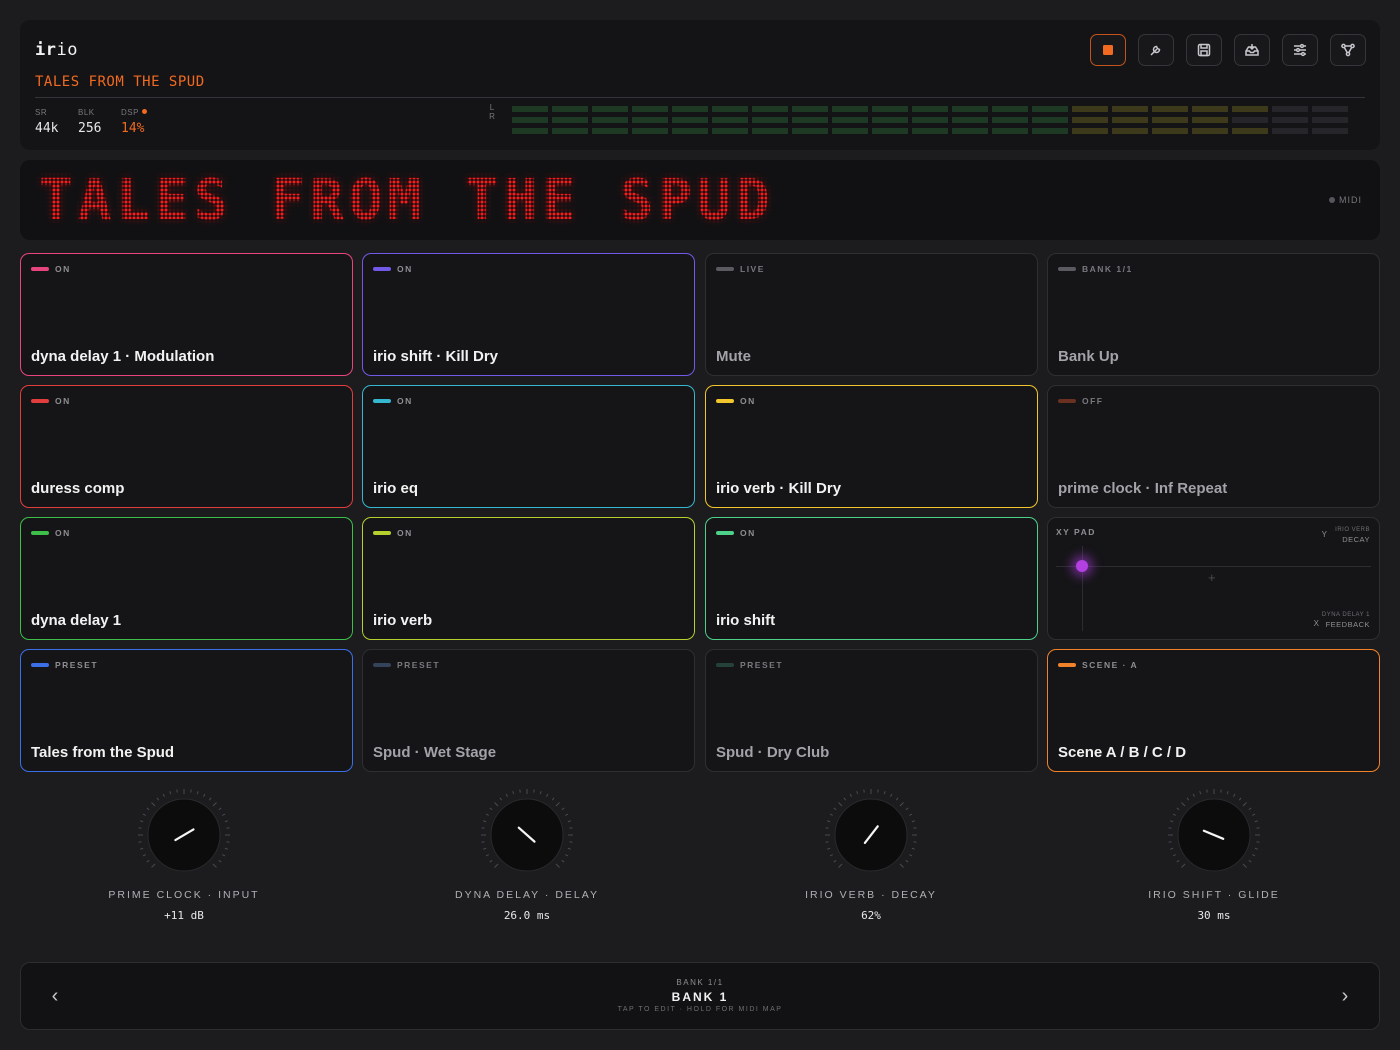 The width and height of the screenshot is (1400, 1050). What do you see at coordinates (773, 752) in the screenshot?
I see `pad-name: Spud · Dry Club` at bounding box center [773, 752].